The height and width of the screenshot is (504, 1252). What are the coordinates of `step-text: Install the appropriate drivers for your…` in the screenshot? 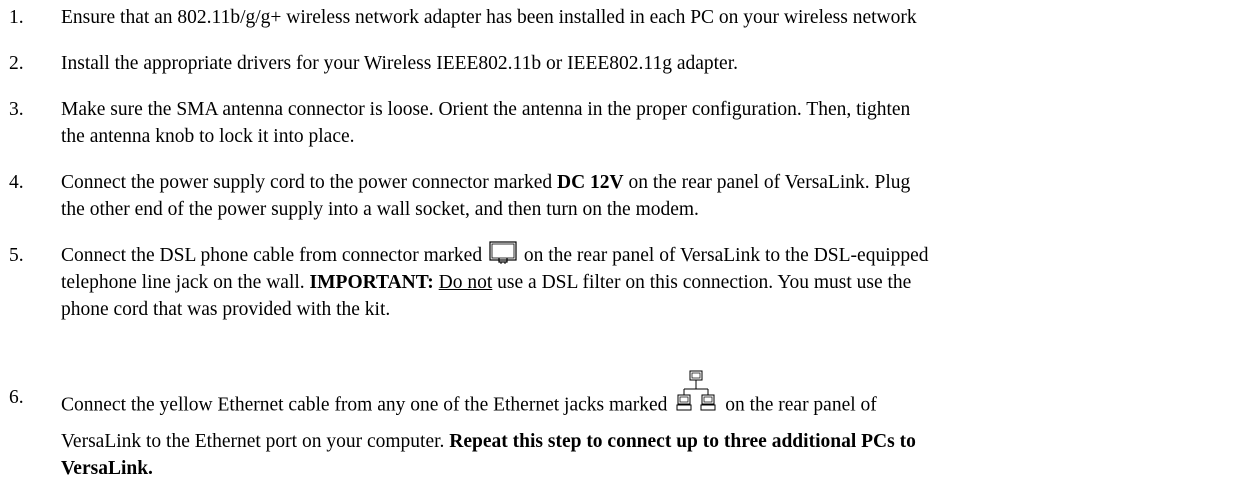 It's located at (399, 63).